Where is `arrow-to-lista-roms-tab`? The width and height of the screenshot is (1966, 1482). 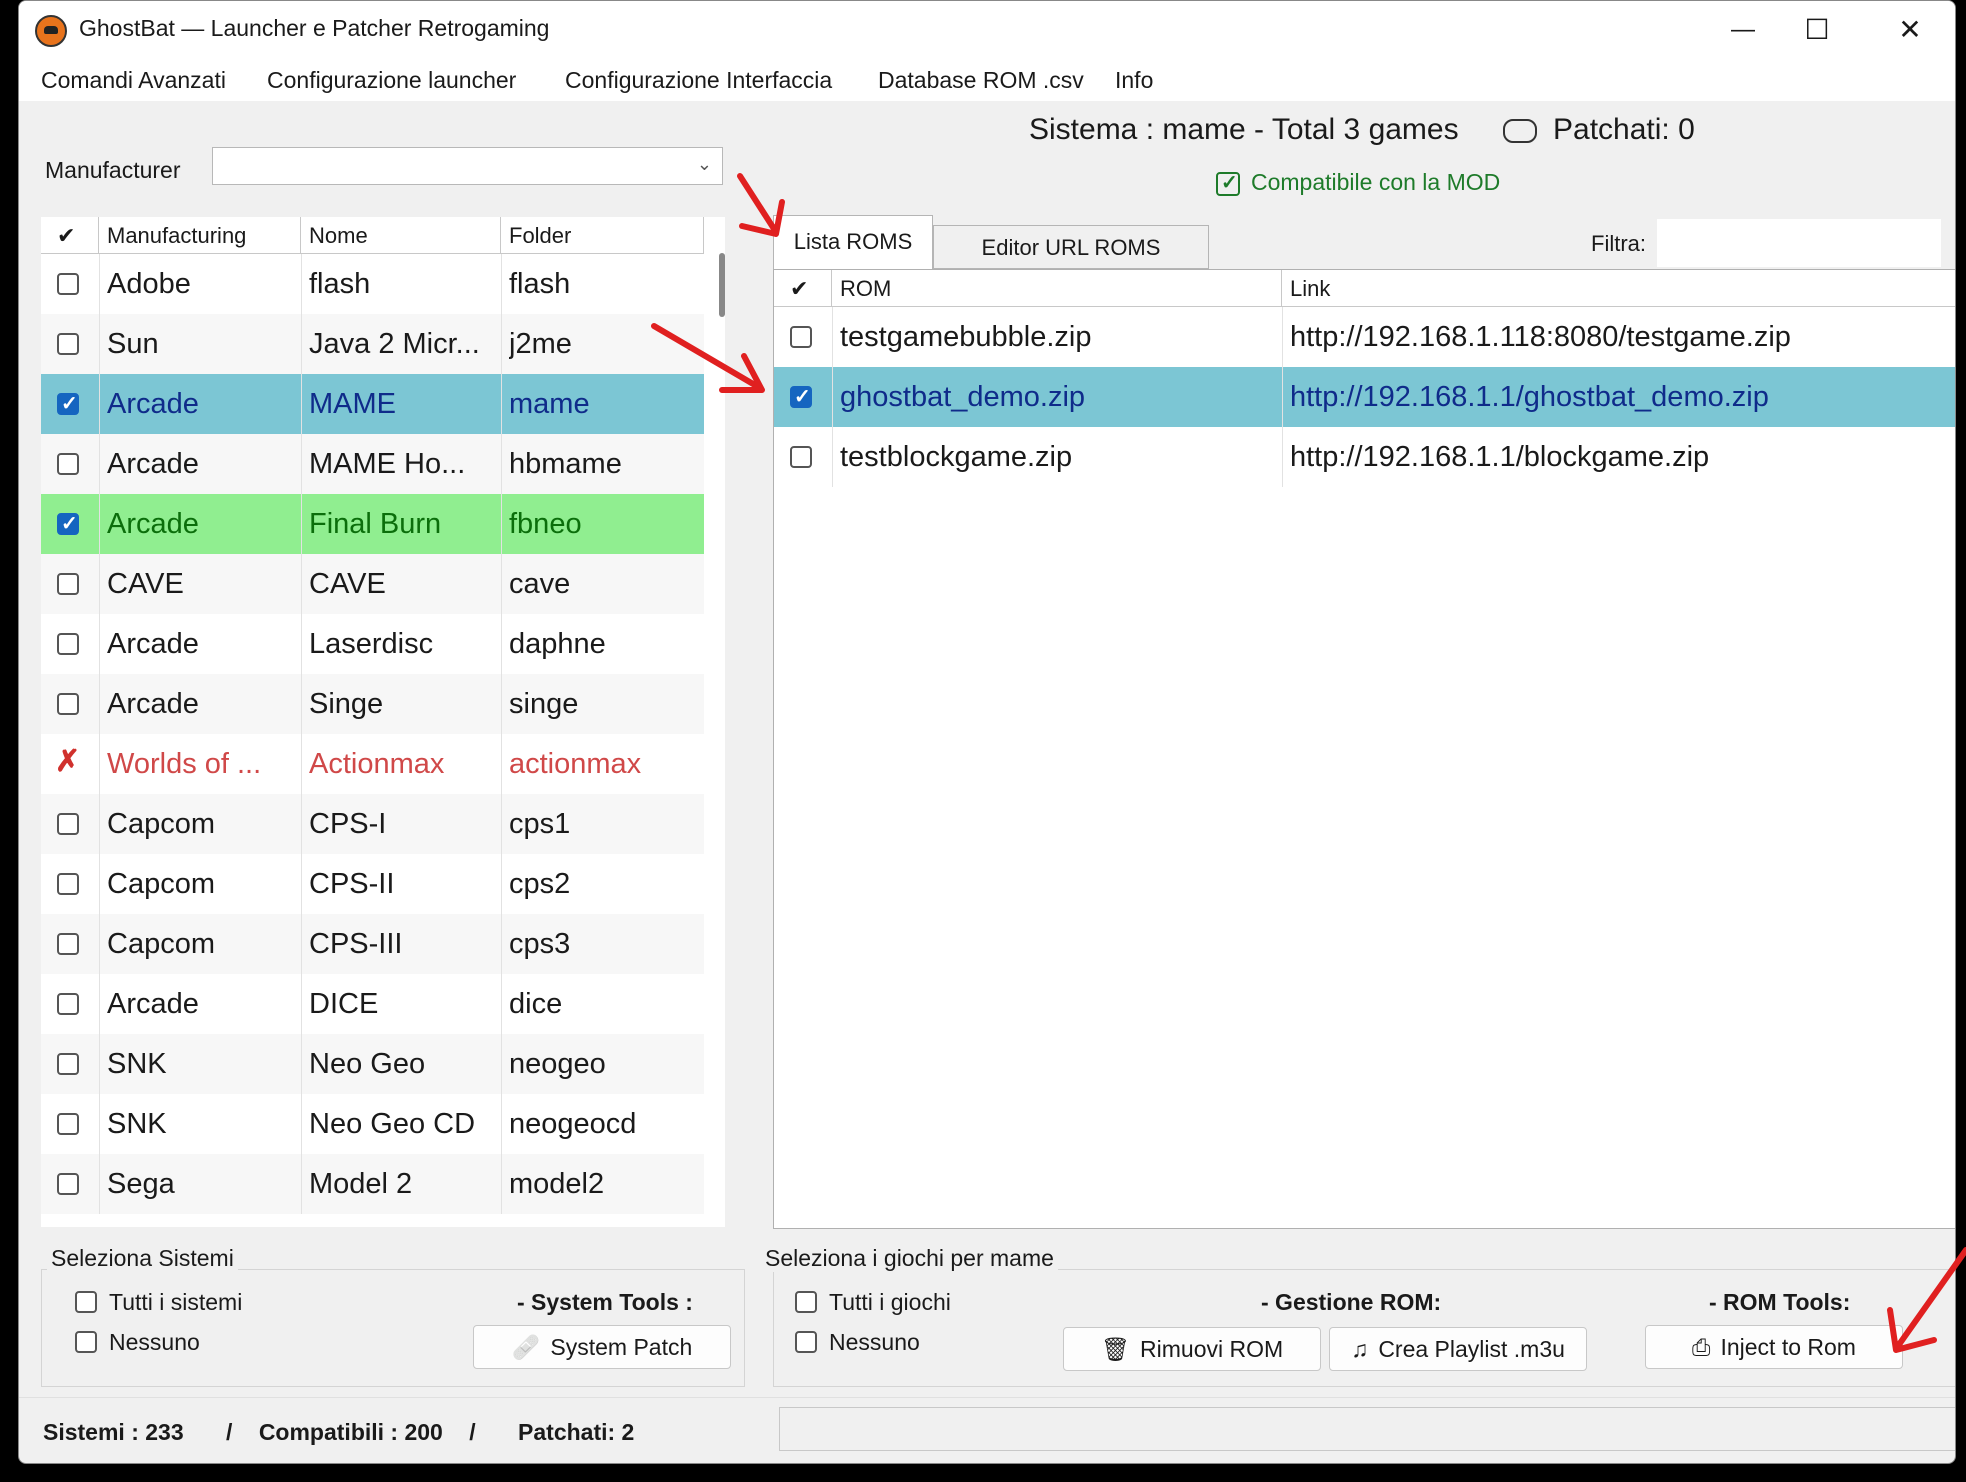 arrow-to-lista-roms-tab is located at coordinates (761, 205).